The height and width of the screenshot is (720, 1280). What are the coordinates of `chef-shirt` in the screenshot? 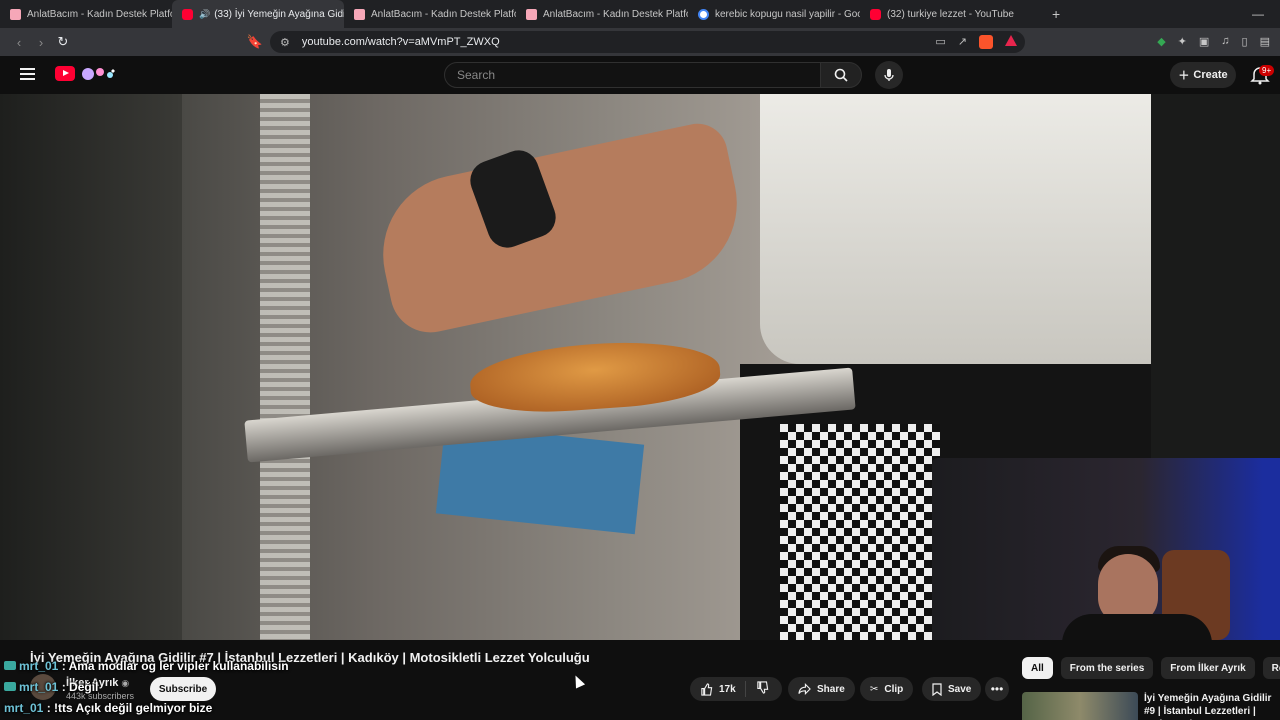 It's located at (955, 229).